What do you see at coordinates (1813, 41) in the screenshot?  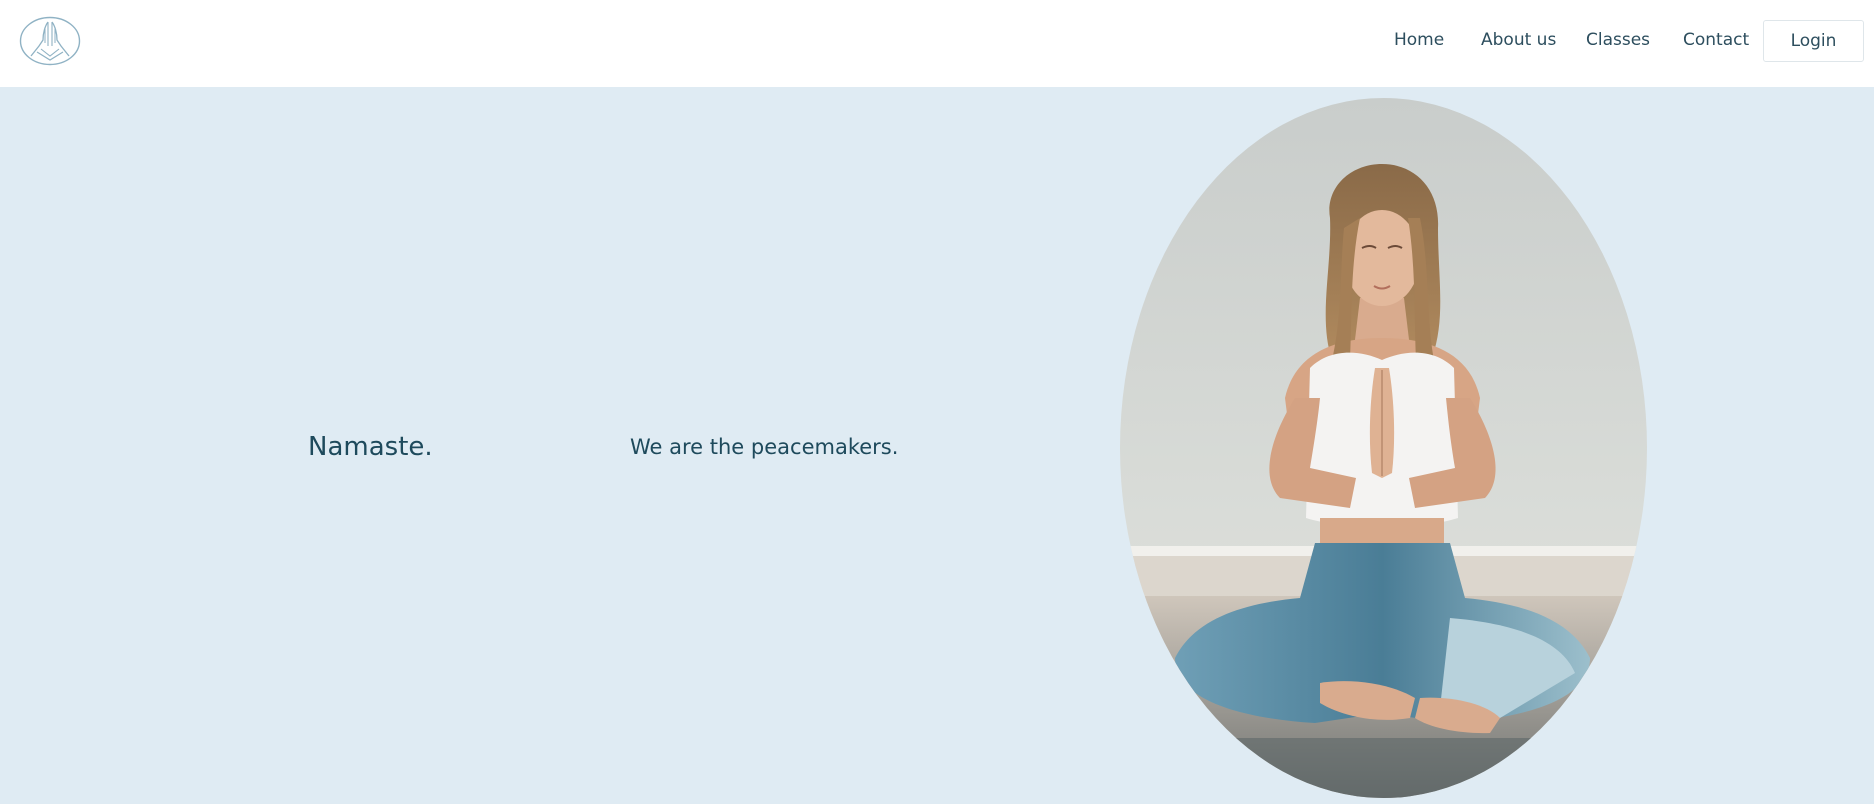 I see `login-button: Login` at bounding box center [1813, 41].